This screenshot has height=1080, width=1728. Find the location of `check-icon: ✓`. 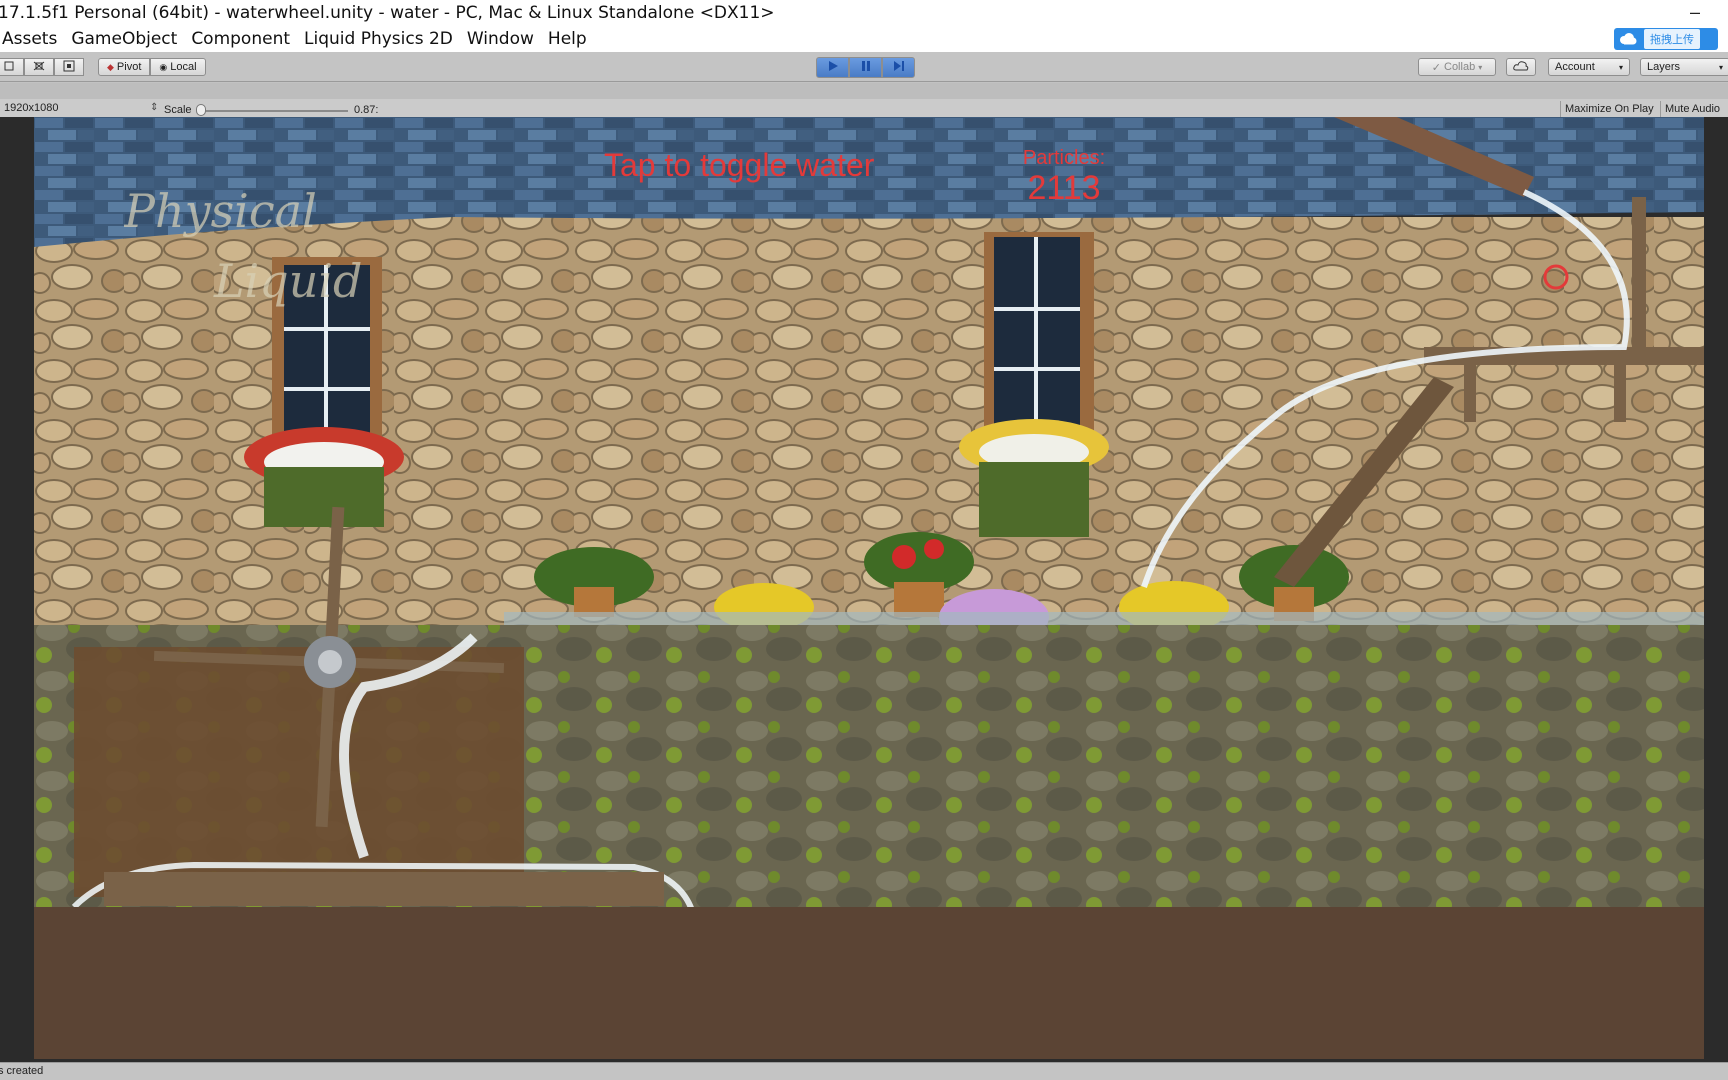

check-icon: ✓ is located at coordinates (1436, 67).